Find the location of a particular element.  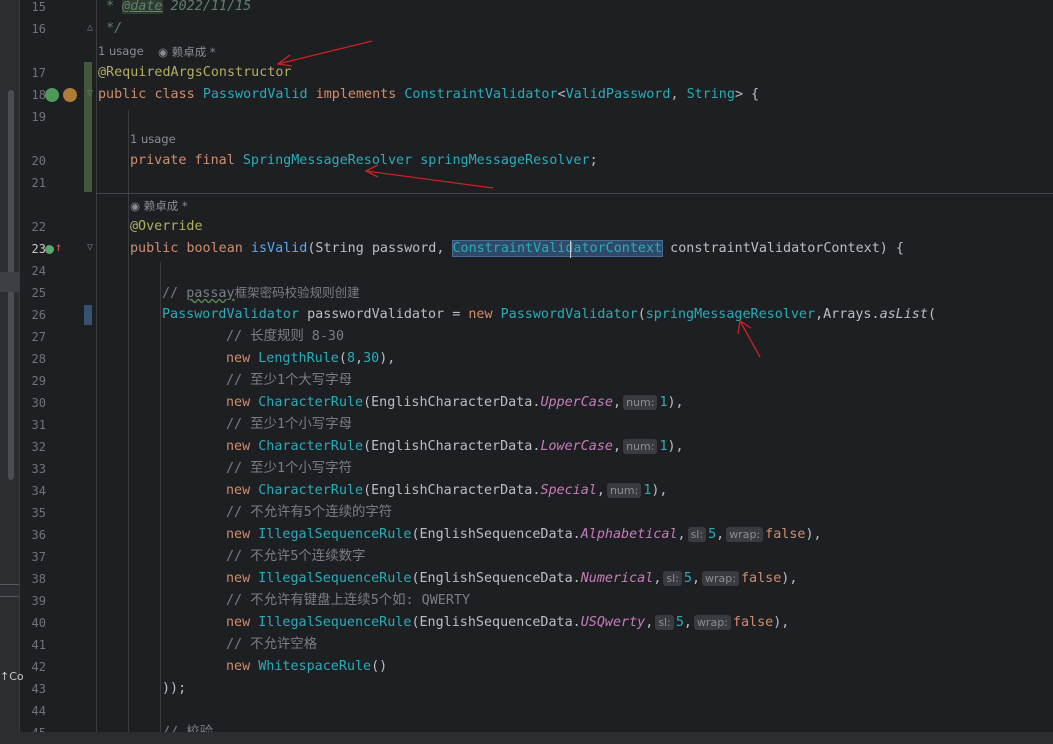

line-number: 26 is located at coordinates (33, 315).